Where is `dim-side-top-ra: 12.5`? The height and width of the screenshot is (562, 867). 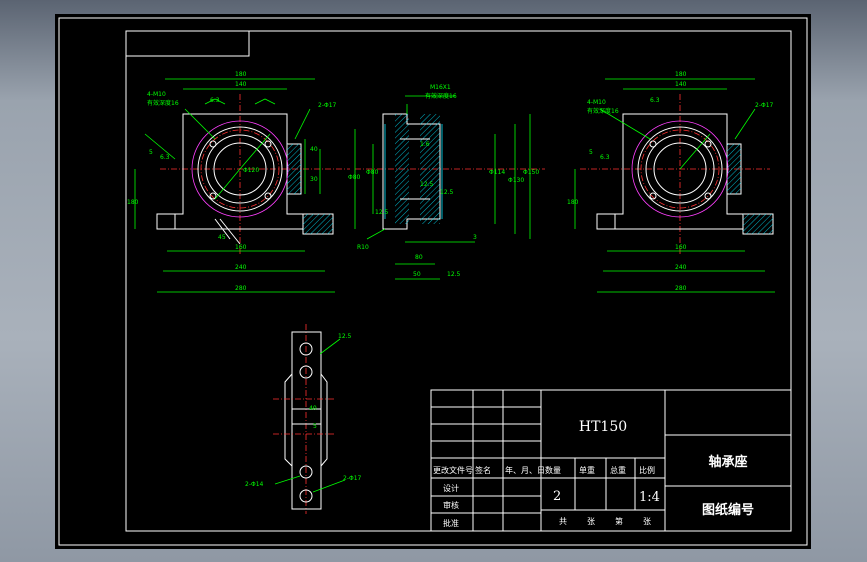
dim-side-top-ra: 12.5 is located at coordinates (345, 336).